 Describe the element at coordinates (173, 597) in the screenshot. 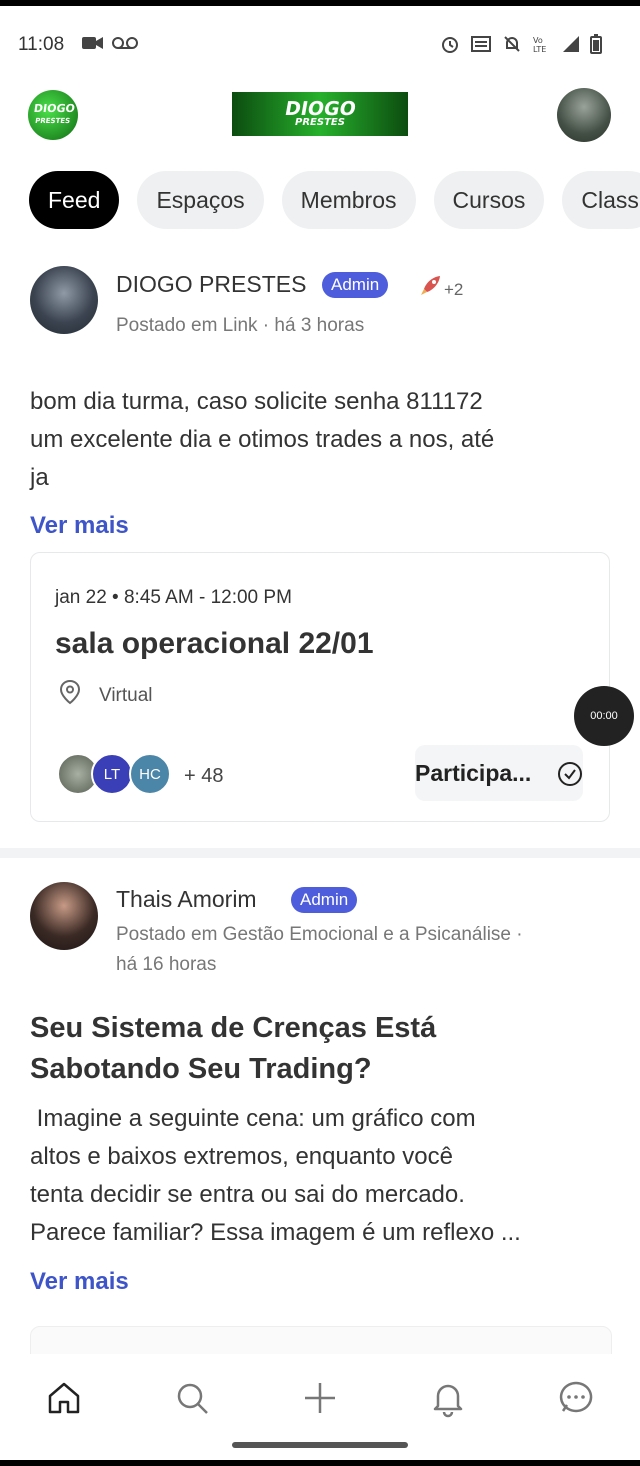

I see `event-date: jan 22 • 8:45 AM - 12:00 PM` at that location.